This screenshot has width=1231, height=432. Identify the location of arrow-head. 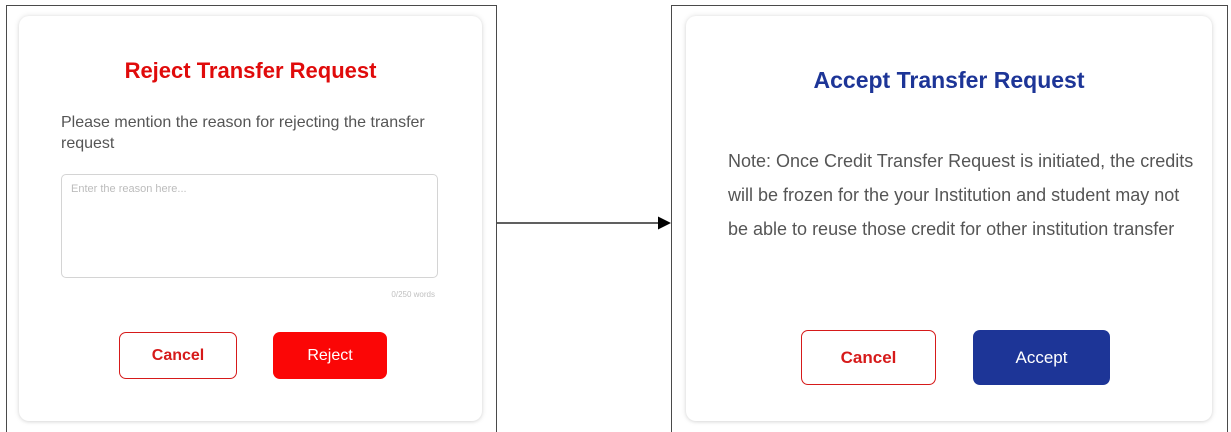
(664, 223).